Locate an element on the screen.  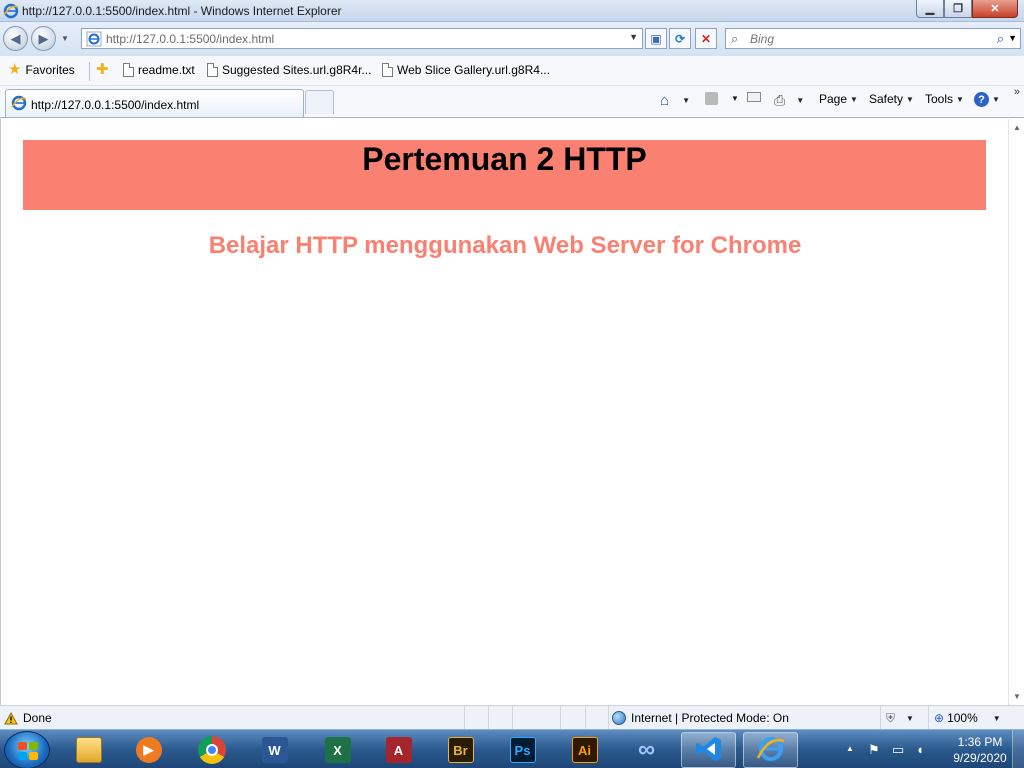
security-zone-text: Internet | Protected Mode: On is located at coordinates (710, 718).